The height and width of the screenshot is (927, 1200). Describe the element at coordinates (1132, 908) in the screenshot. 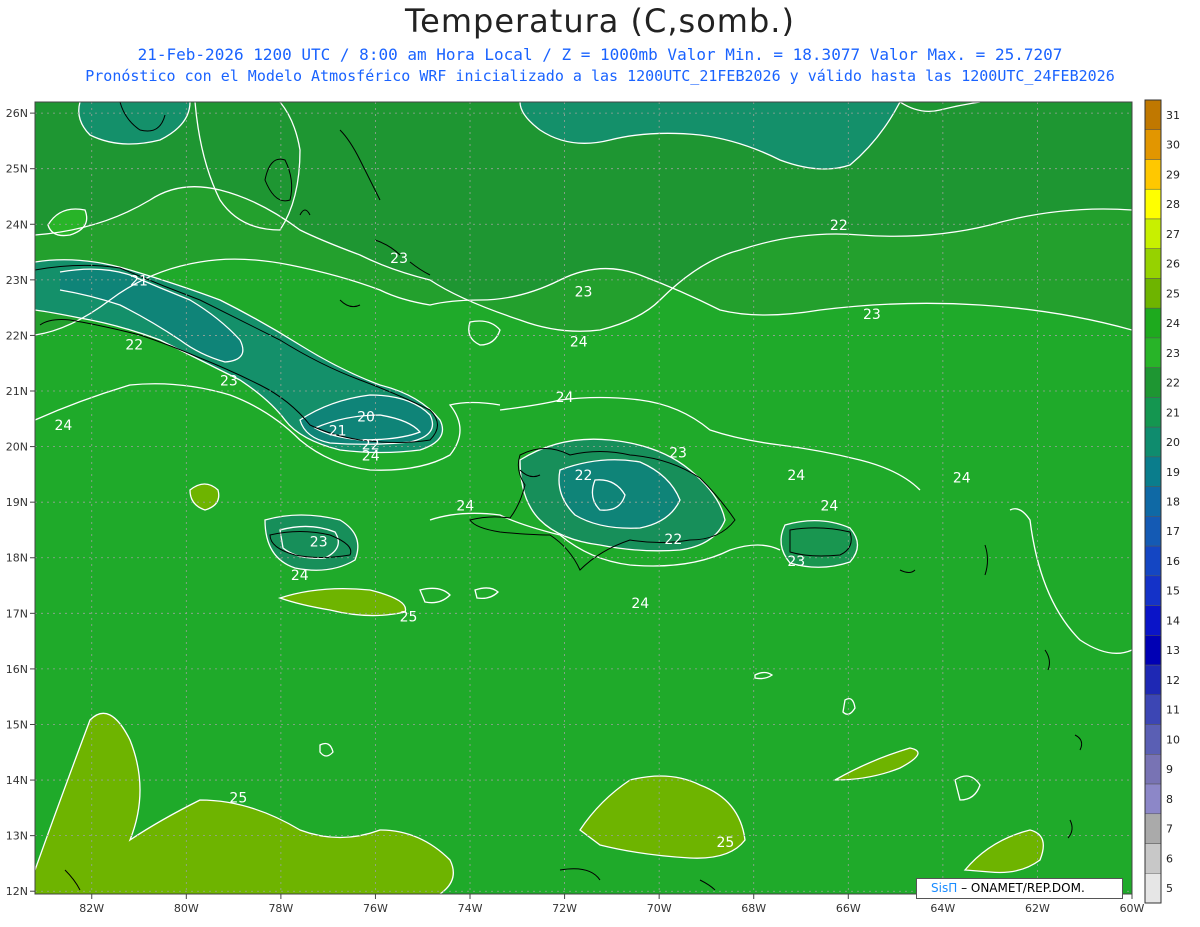

I see `lon-tick-label: 60W` at that location.